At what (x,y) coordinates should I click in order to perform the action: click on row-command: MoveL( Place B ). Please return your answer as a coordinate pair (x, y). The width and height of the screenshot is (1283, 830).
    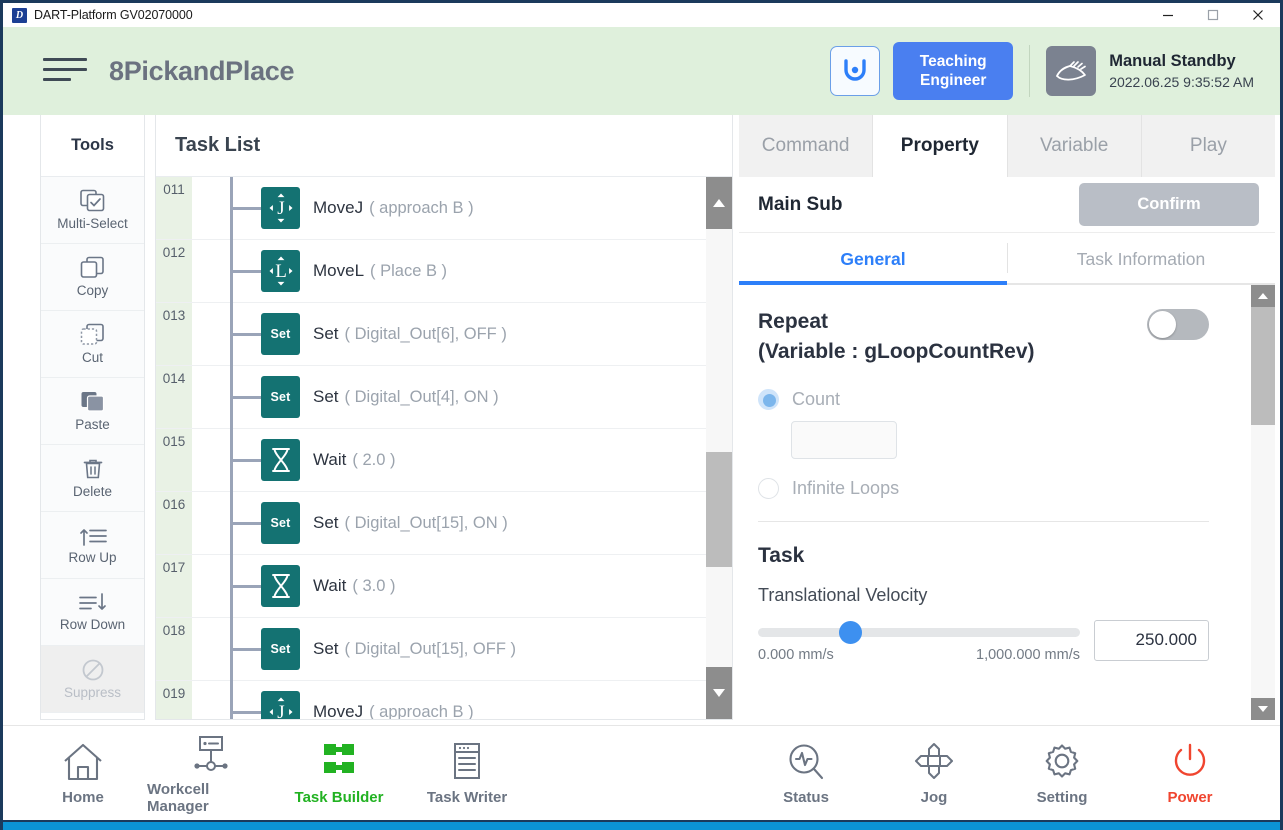
    Looking at the image, I should click on (380, 270).